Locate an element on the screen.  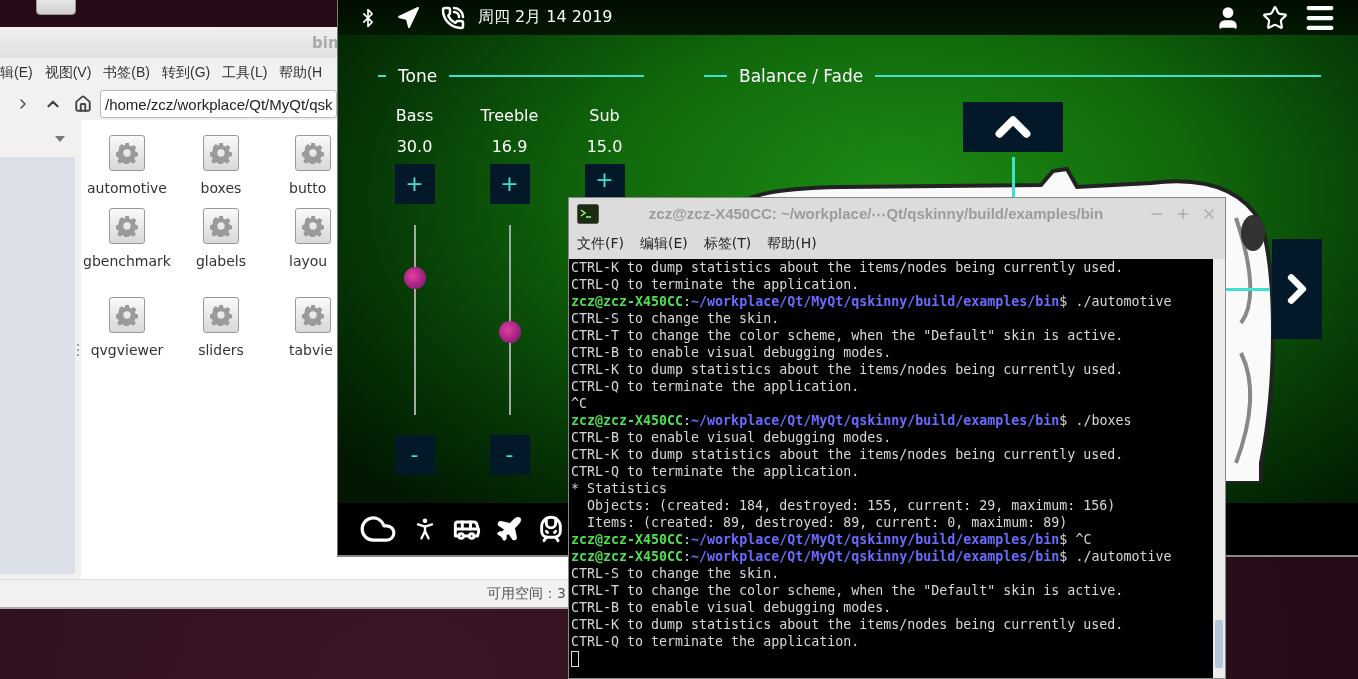
file-name: automotive is located at coordinates (127, 188).